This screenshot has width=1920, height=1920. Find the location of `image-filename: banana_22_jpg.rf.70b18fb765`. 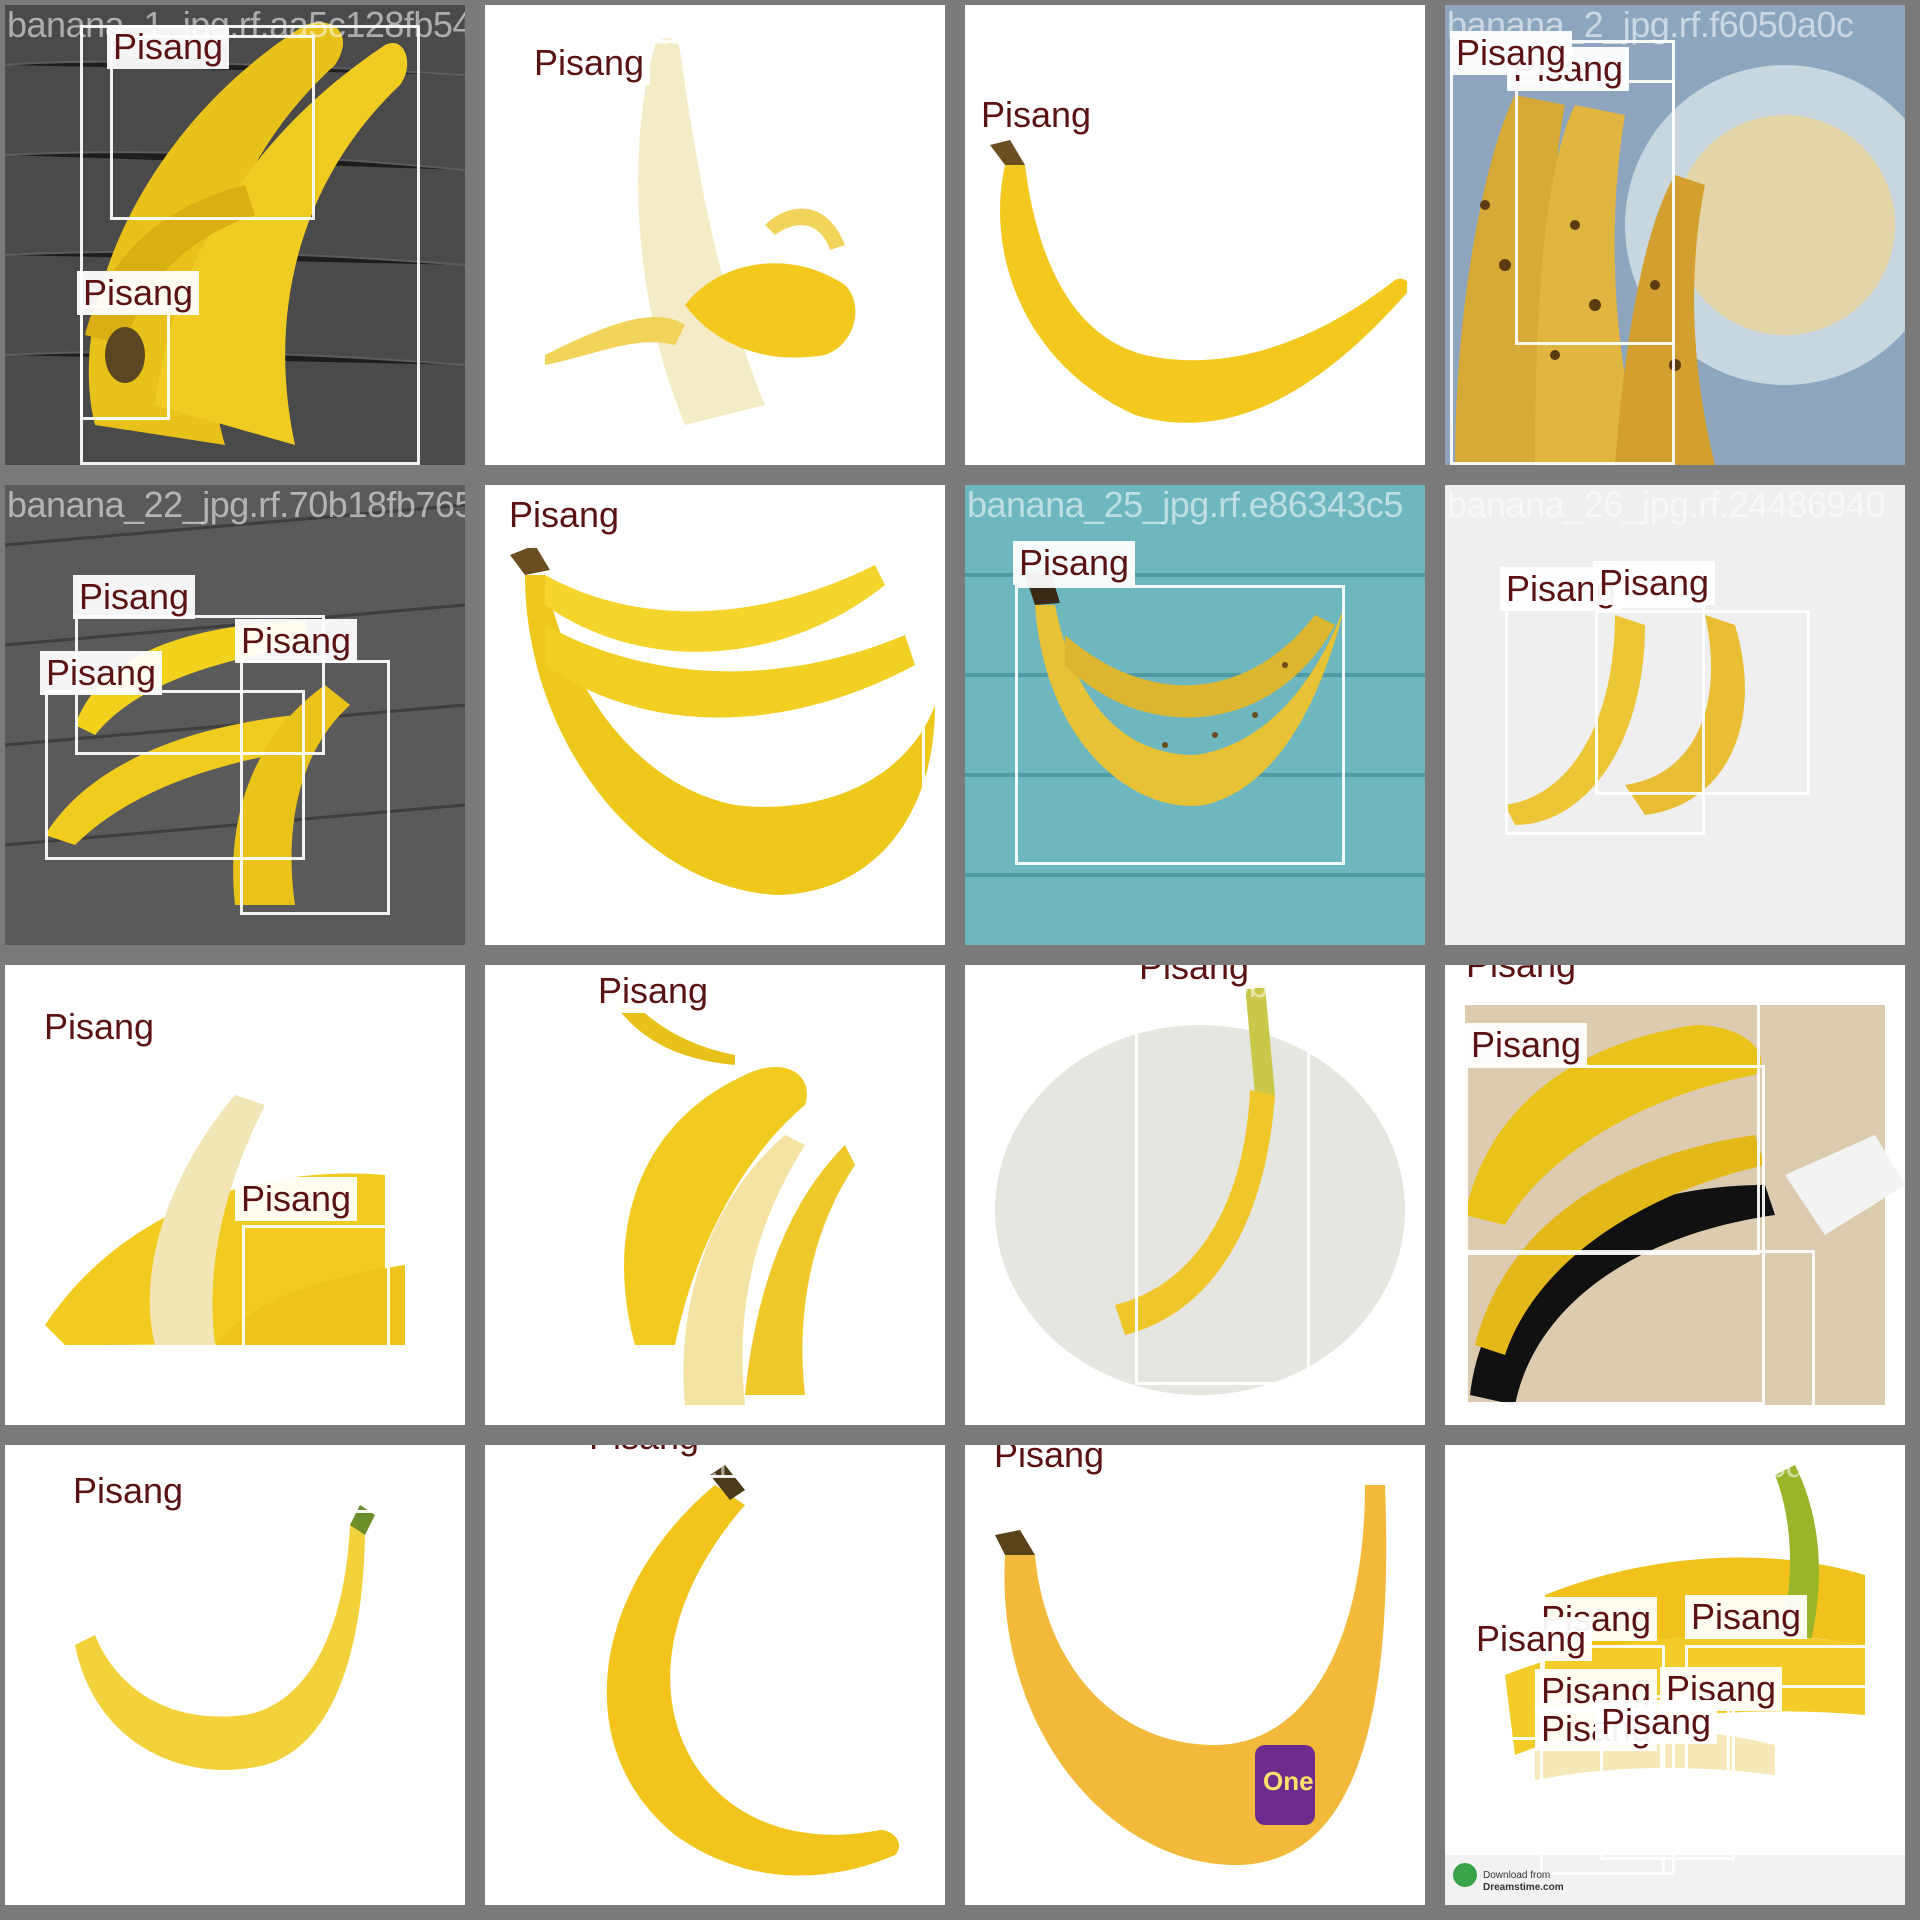

image-filename: banana_22_jpg.rf.70b18fb765 is located at coordinates (236, 505).